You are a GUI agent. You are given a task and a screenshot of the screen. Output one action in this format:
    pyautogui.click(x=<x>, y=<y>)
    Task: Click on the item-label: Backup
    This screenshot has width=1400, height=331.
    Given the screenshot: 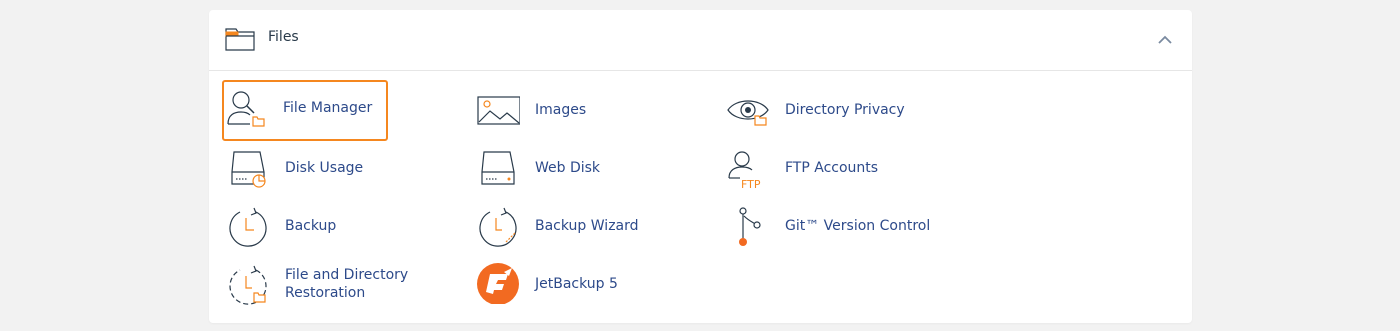 What is the action you would take?
    pyautogui.click(x=311, y=226)
    